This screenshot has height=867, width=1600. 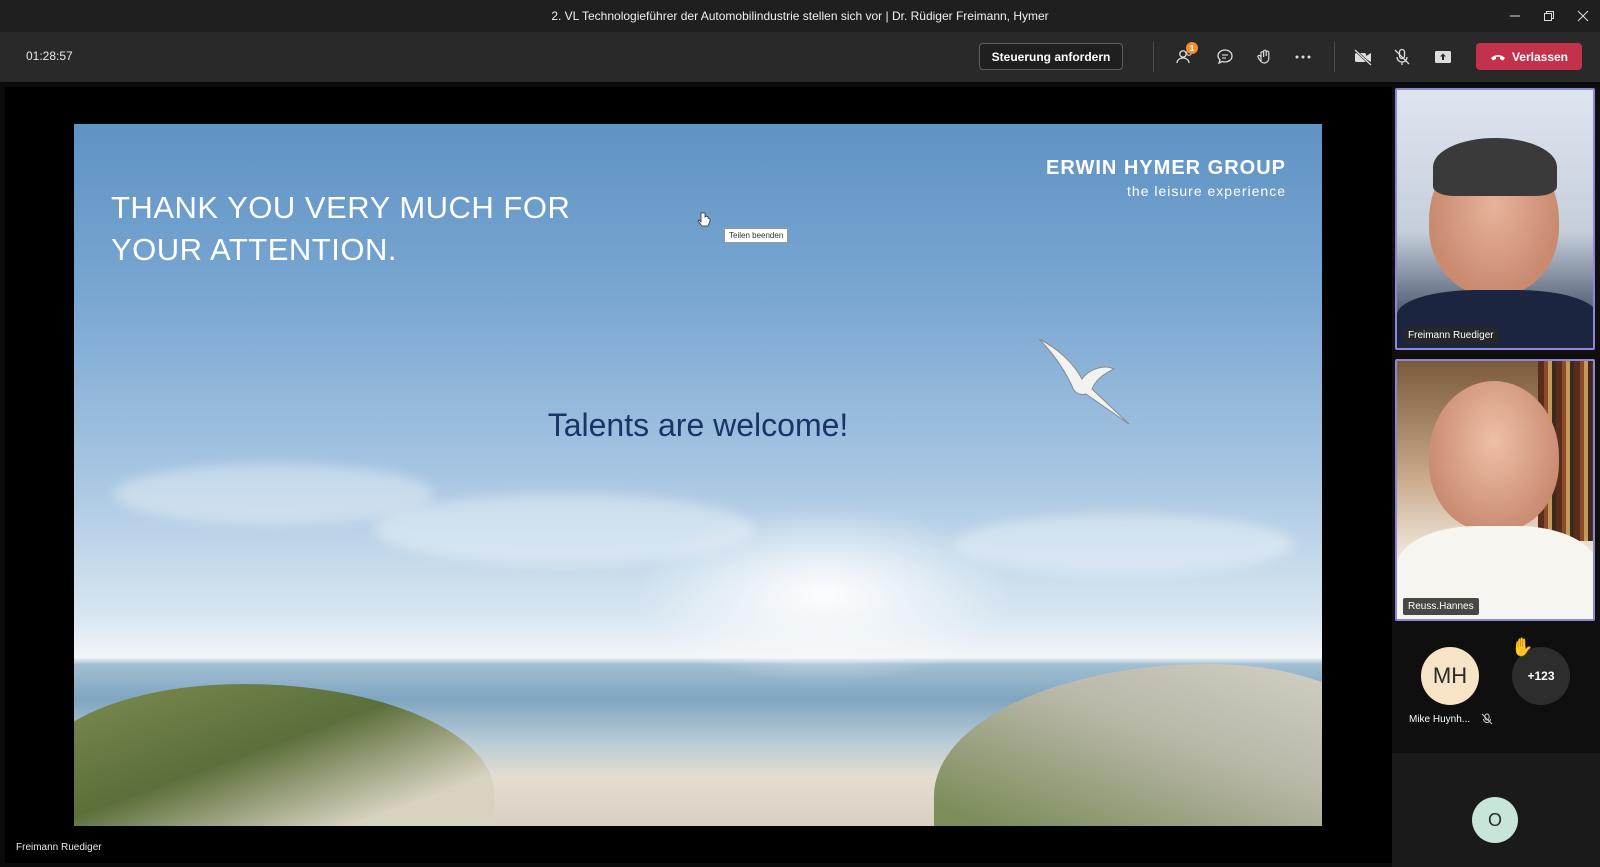 I want to click on self-preview-card: O, so click(x=1496, y=810).